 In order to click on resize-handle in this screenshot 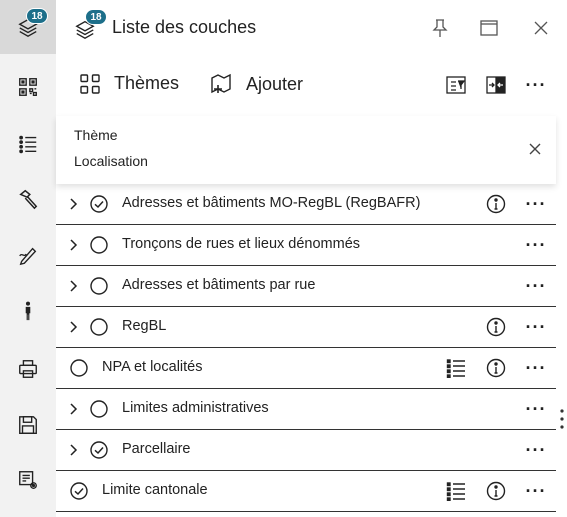, I will do `click(562, 419)`.